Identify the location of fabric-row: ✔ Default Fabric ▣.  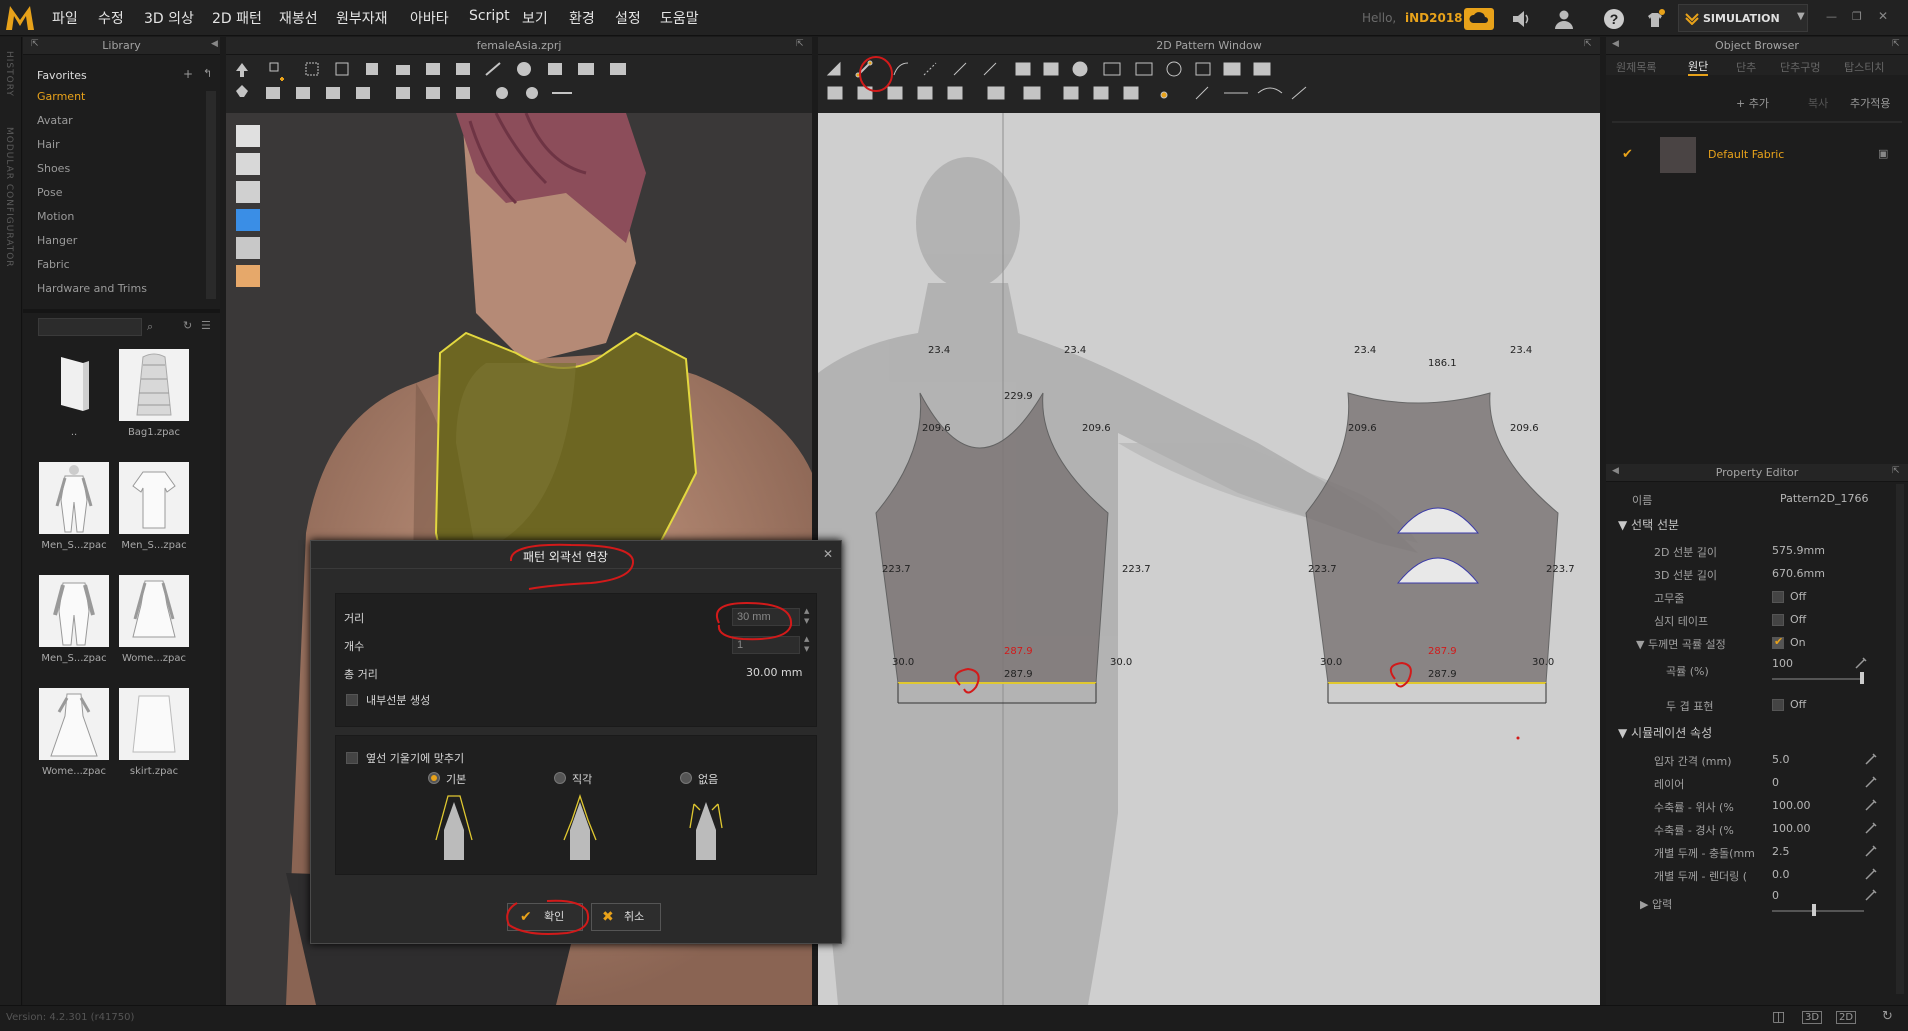
(1762, 155).